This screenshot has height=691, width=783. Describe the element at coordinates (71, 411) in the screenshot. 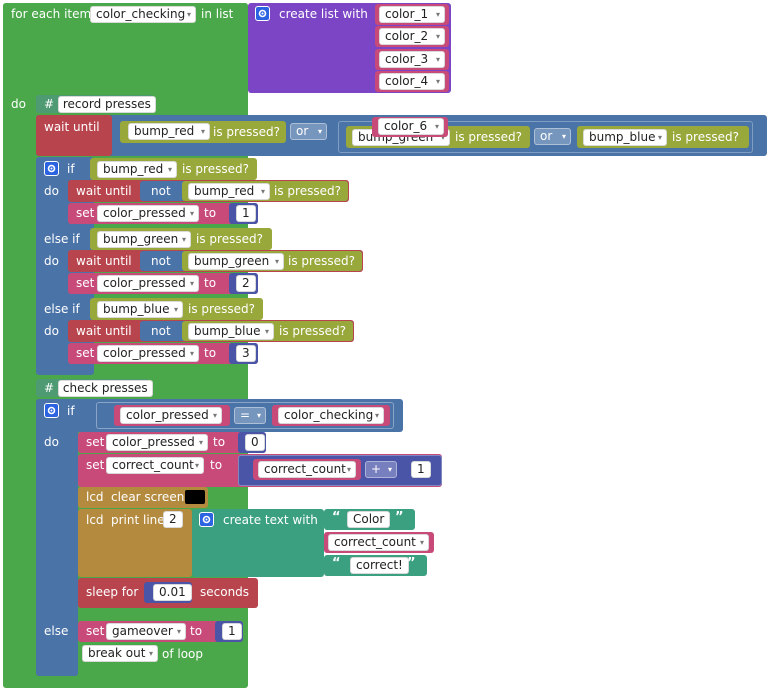

I see `check-if-label: if` at that location.